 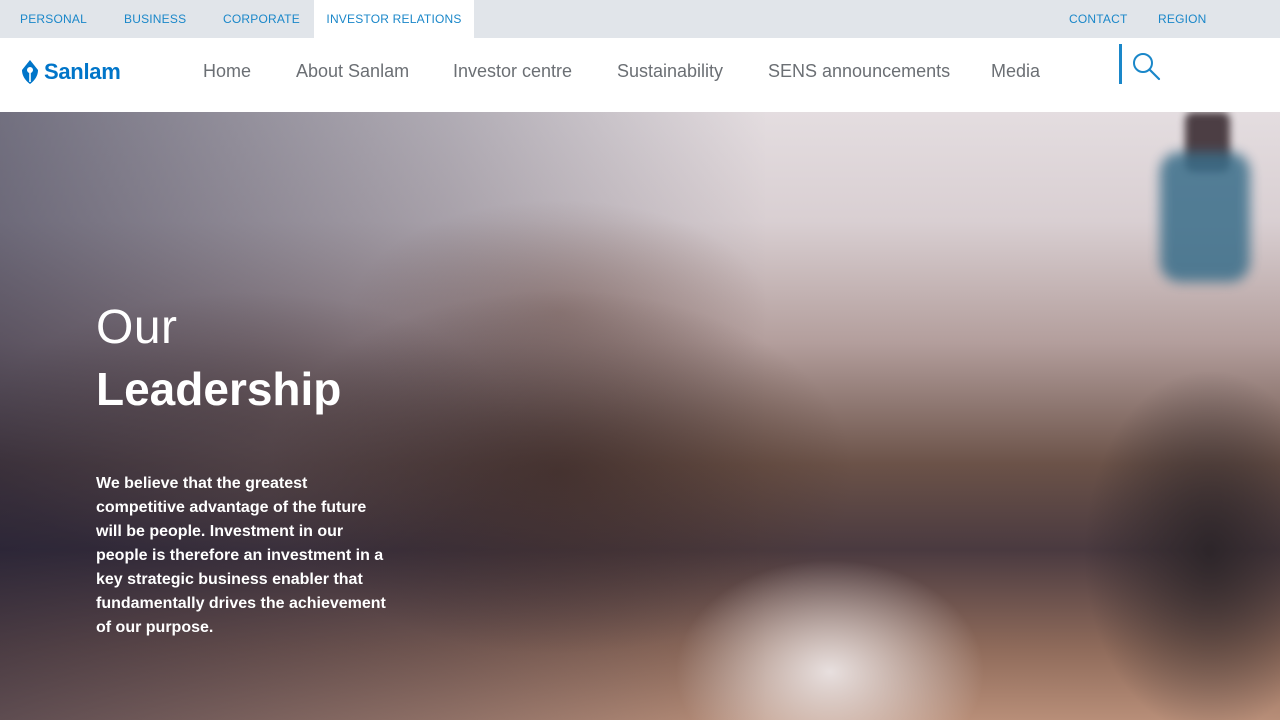 I want to click on tab-personal: PERSONAL, so click(x=53, y=19).